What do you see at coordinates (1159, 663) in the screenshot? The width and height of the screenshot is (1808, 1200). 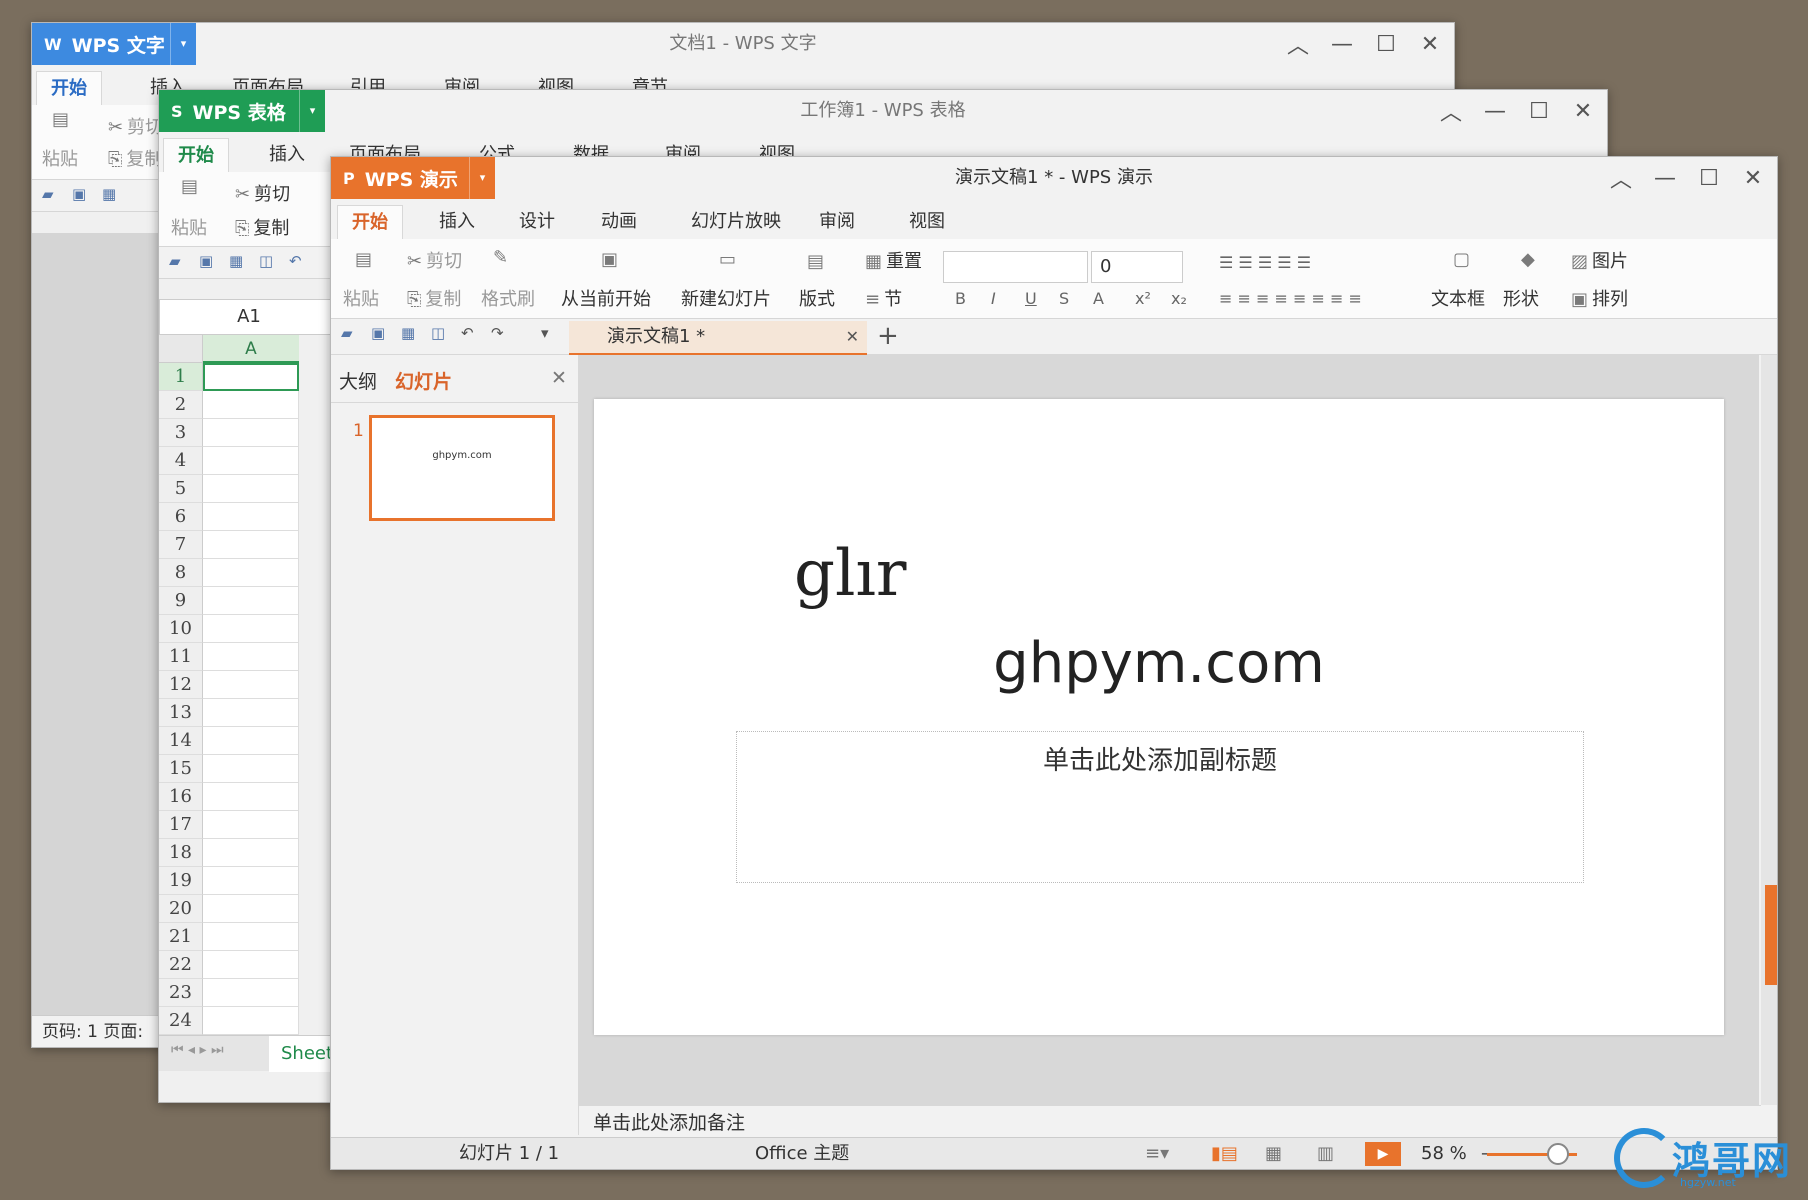 I see `slide-title: ghpym.com` at bounding box center [1159, 663].